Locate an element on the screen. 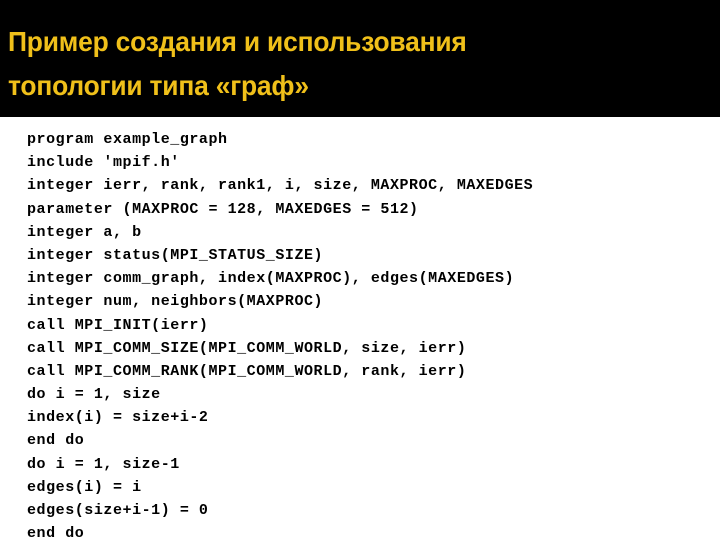 This screenshot has width=720, height=540. code-line: integer a, b is located at coordinates (84, 232).